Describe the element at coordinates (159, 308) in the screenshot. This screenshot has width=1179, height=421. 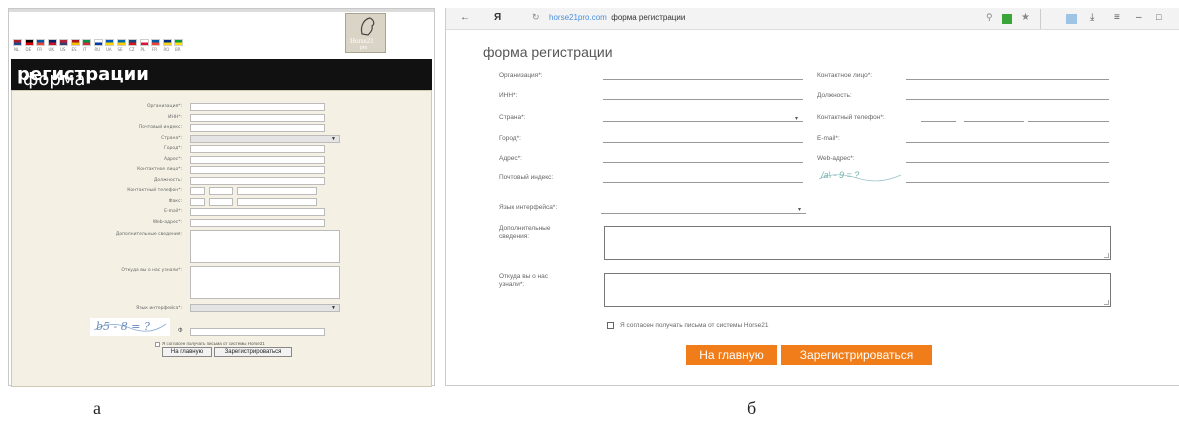
I see `label-lang: Язык интерфейса*:` at that location.